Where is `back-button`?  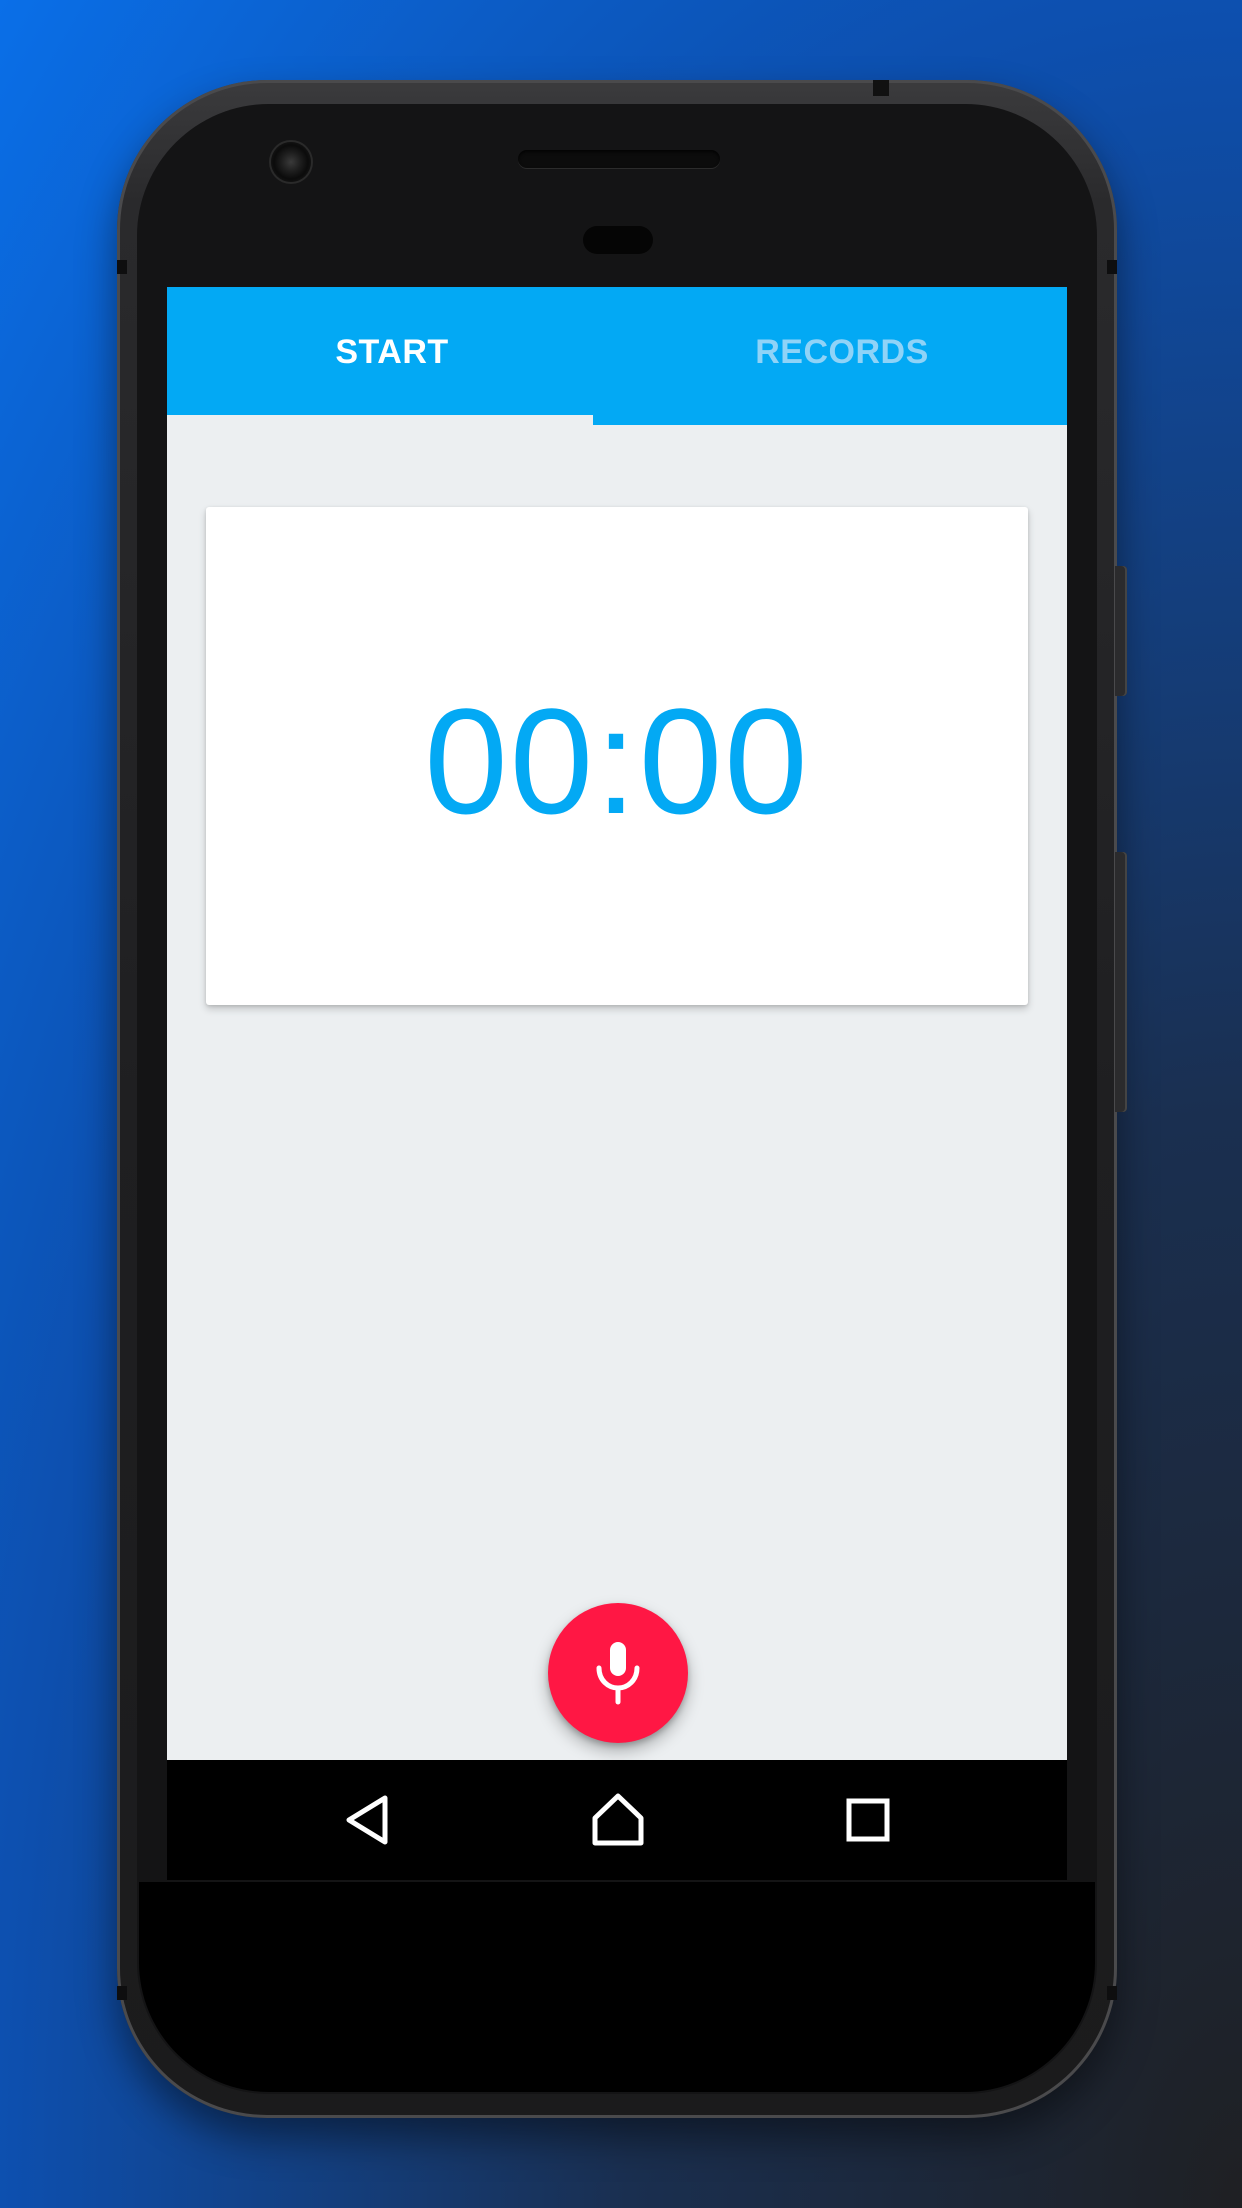
back-button is located at coordinates (368, 1820).